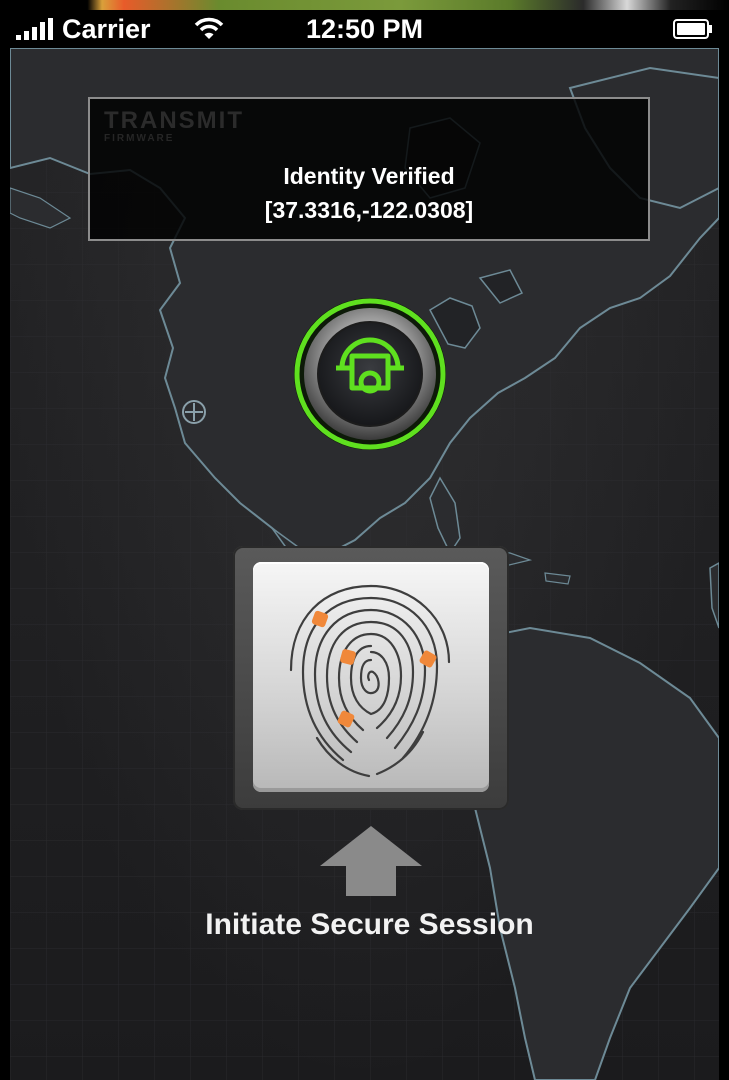  Describe the element at coordinates (369, 176) in the screenshot. I see `identity-status: Identity Verified` at that location.